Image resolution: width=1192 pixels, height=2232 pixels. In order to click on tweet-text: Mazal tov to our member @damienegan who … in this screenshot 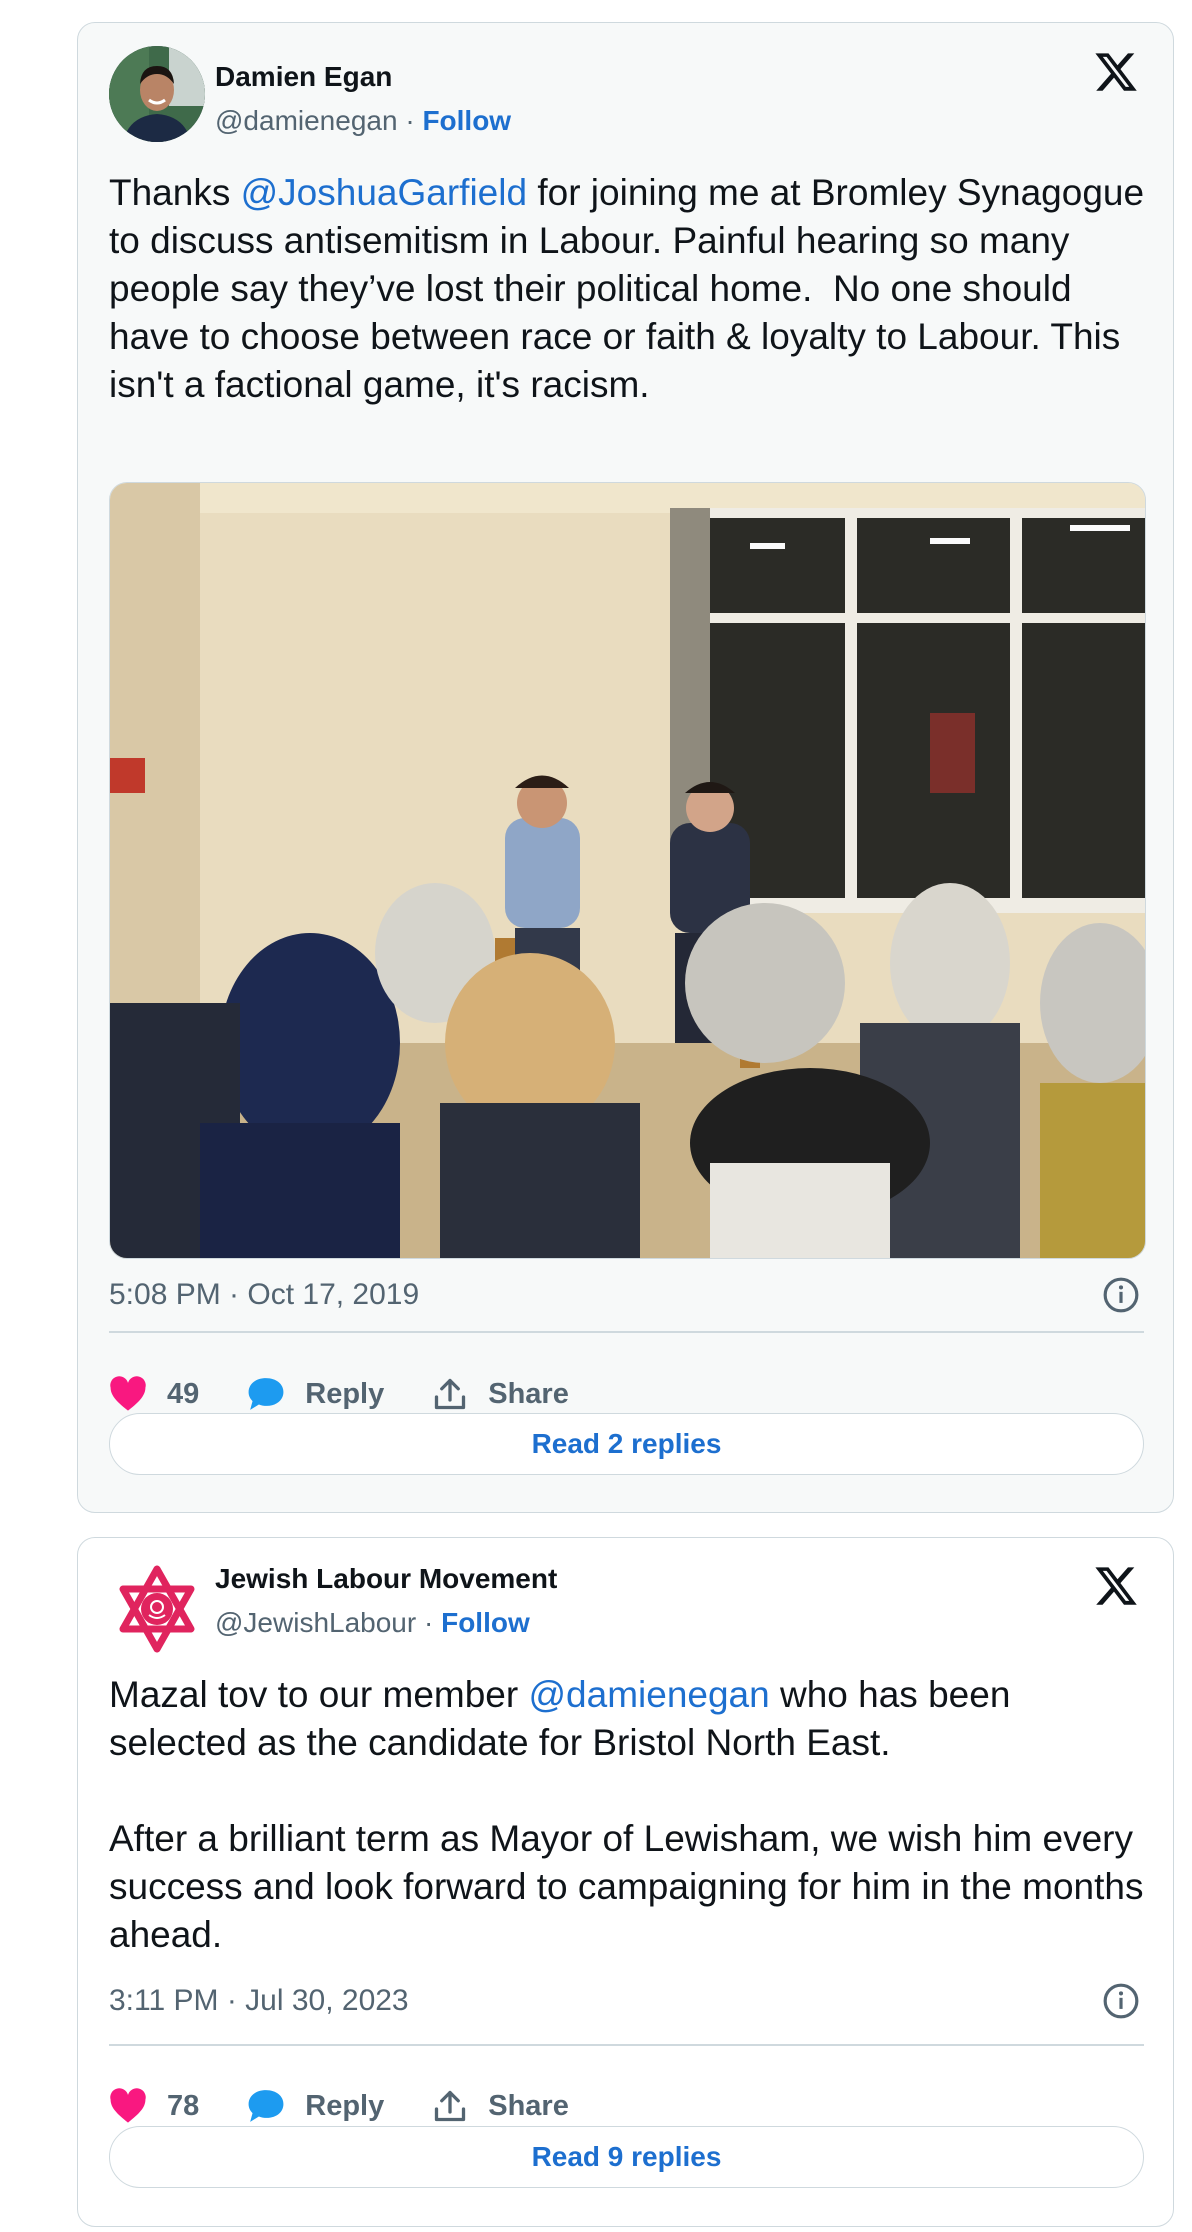, I will do `click(629, 1815)`.